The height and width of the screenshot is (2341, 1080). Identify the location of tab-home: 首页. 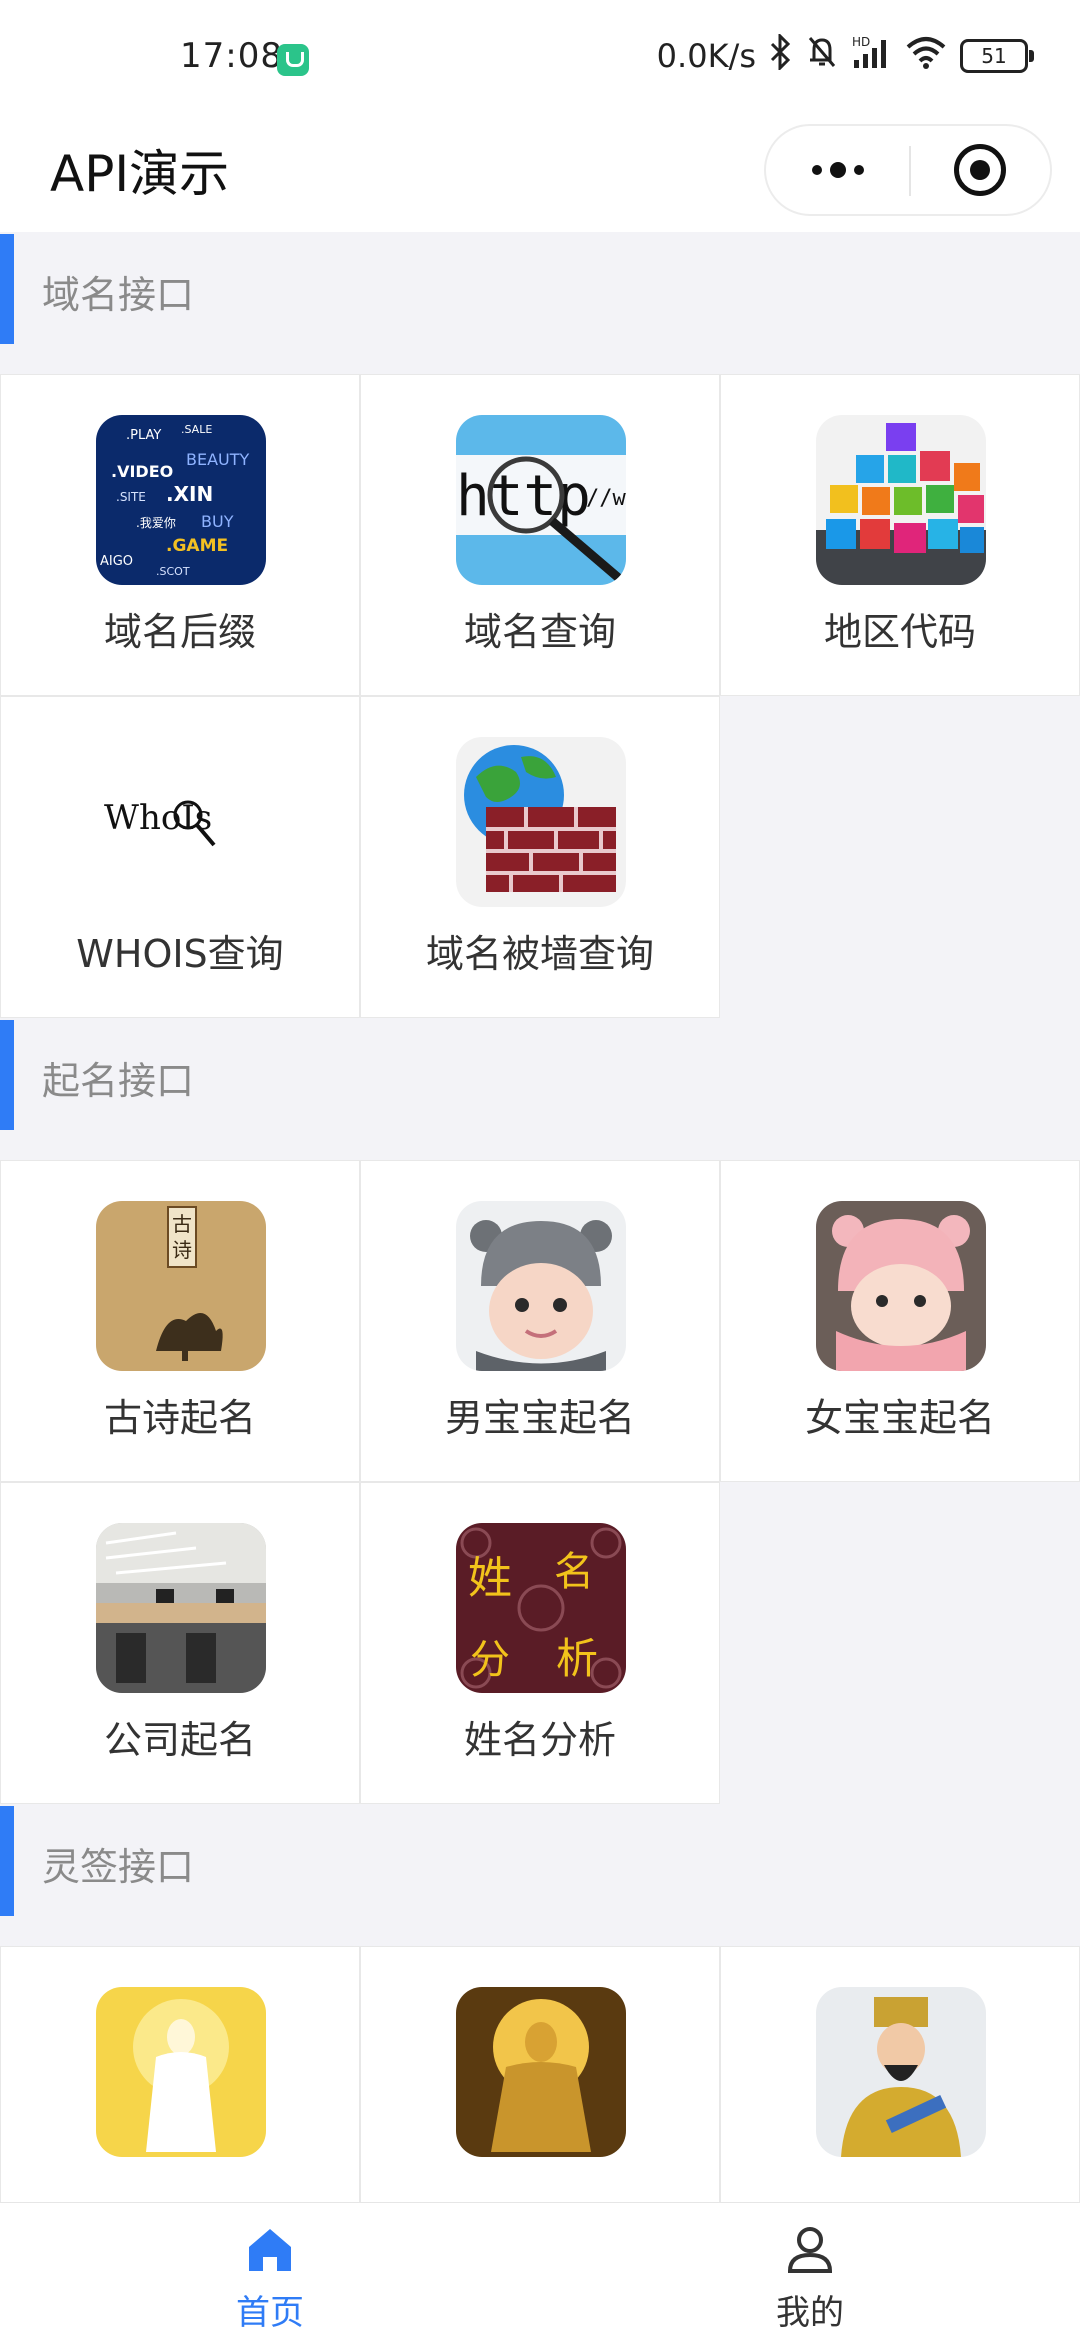
(270, 2272).